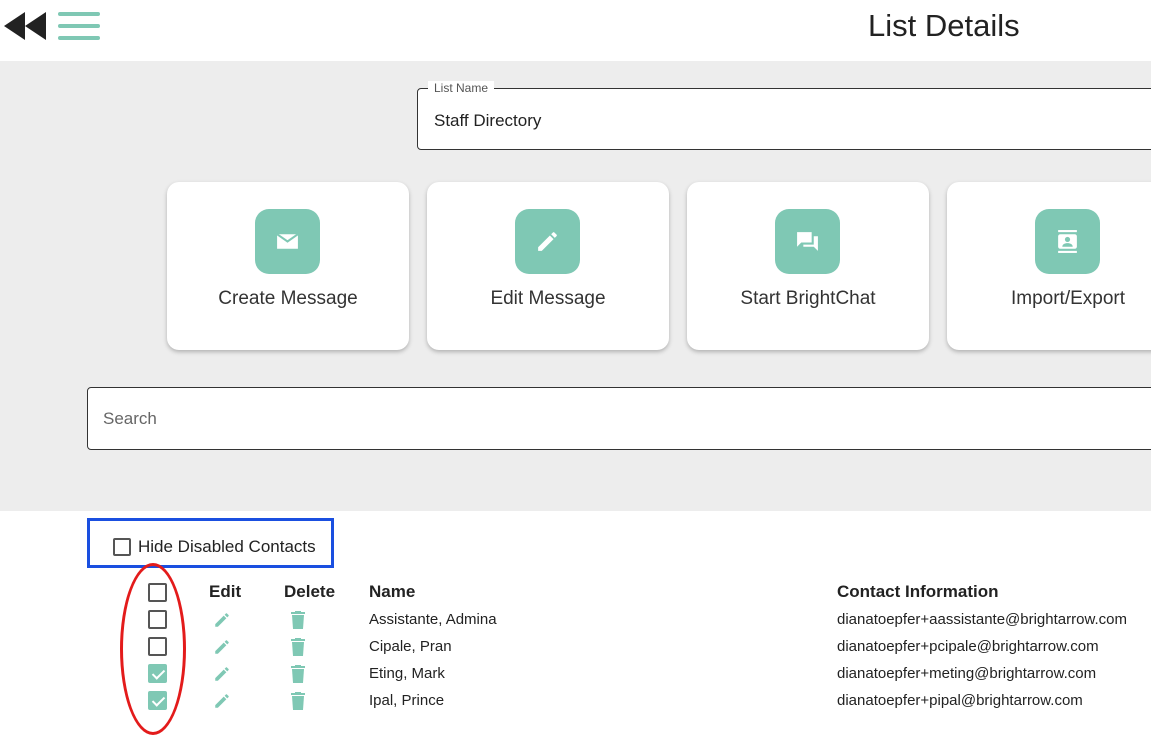 This screenshot has width=1151, height=737. What do you see at coordinates (960, 700) in the screenshot?
I see `contact-email: dianatoepfer+pipal@brightarrow.com` at bounding box center [960, 700].